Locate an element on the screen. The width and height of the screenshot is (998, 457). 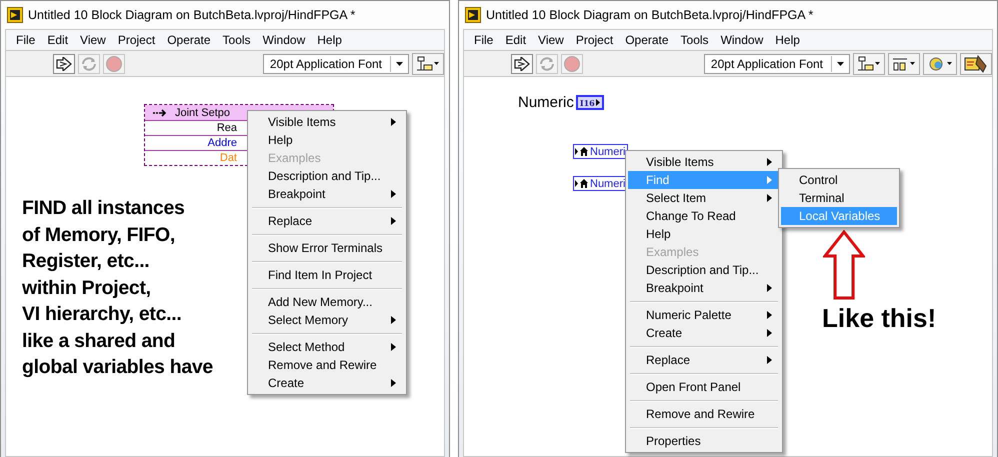
up-arrow-icon is located at coordinates (844, 265).